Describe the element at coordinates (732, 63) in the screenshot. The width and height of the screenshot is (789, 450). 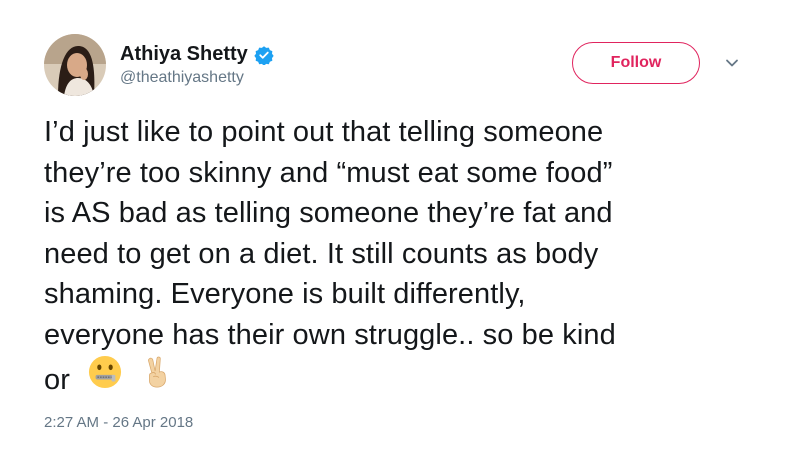
I see `chevron-down-icon` at that location.